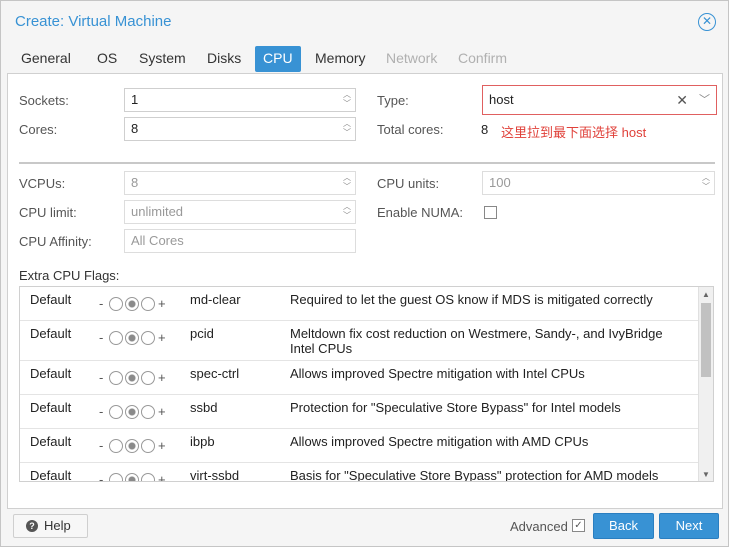  What do you see at coordinates (44, 100) in the screenshot?
I see `sockets-label: Sockets:` at bounding box center [44, 100].